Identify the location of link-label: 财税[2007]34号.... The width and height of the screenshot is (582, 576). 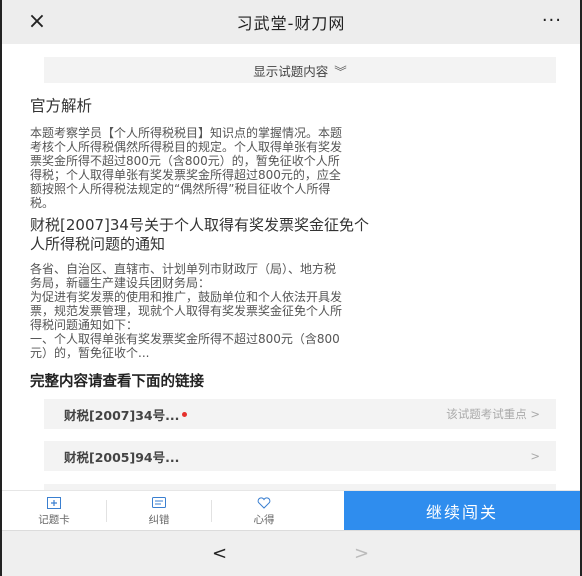
(122, 415).